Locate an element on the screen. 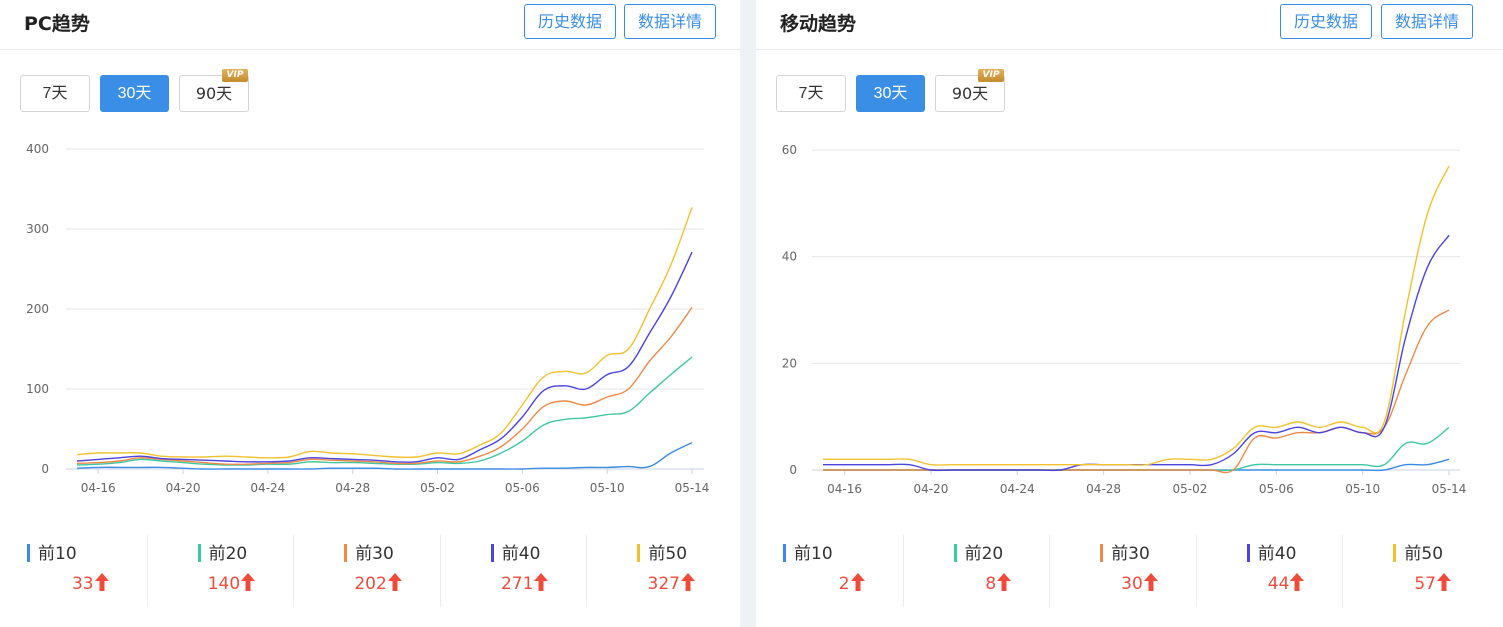  pc-legend: 前10 33 前20 140 前30 202 前40 271 前50 327 is located at coordinates (370, 572).